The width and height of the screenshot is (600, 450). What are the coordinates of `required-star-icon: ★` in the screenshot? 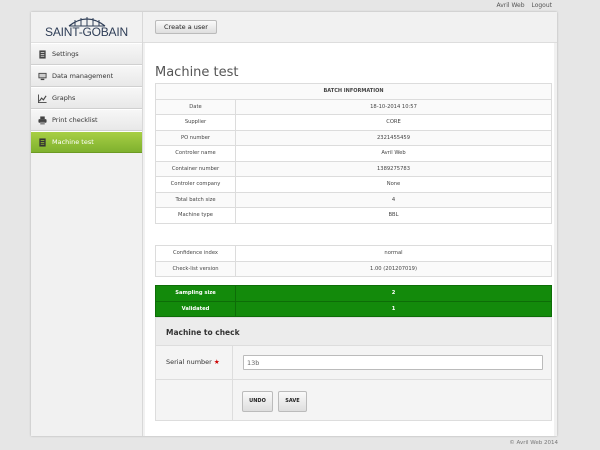 It's located at (216, 362).